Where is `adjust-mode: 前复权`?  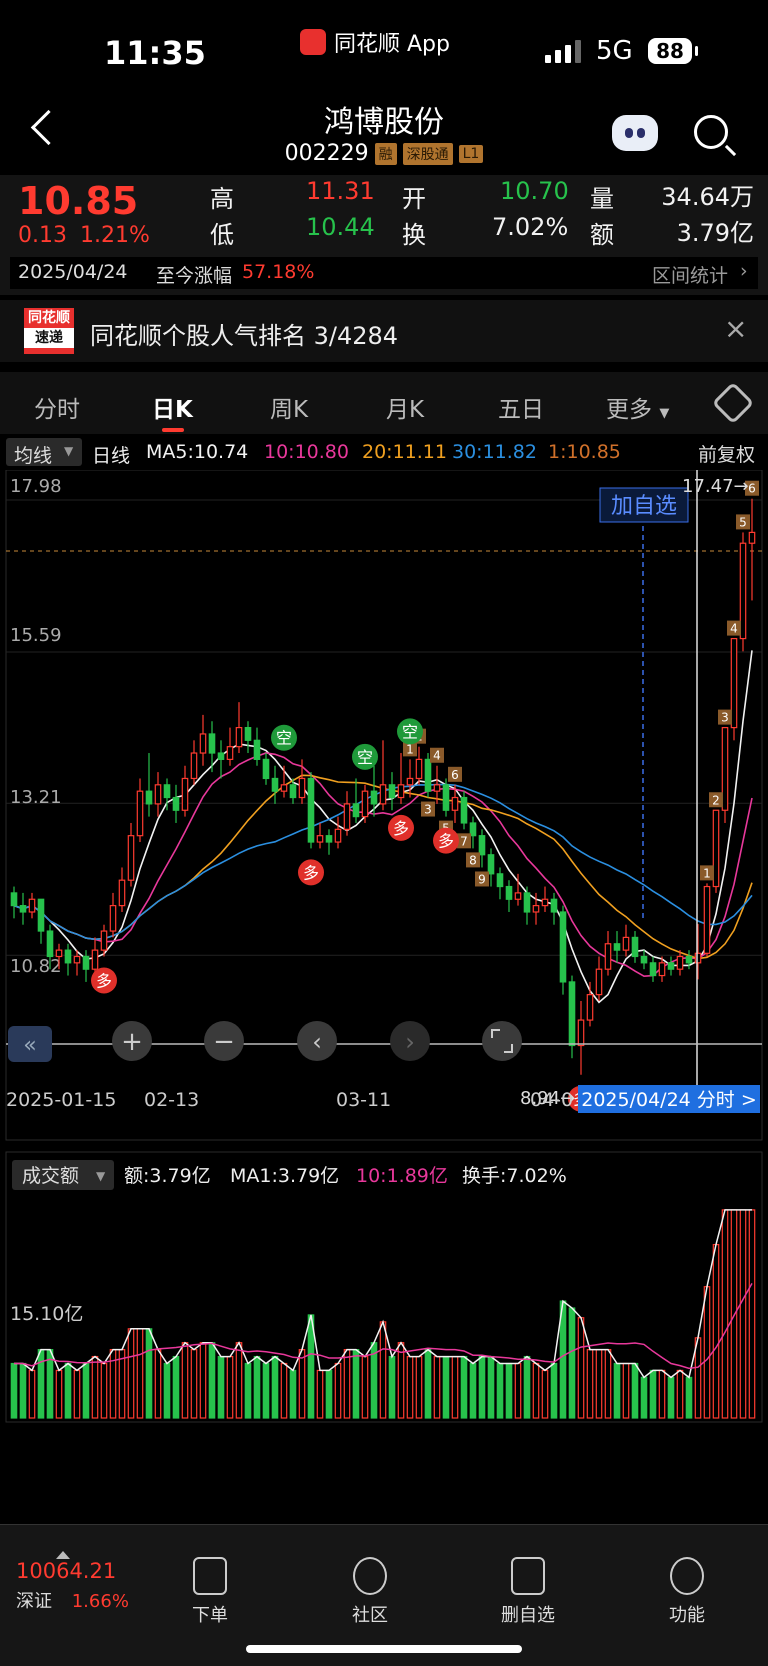
adjust-mode: 前复权 is located at coordinates (726, 453).